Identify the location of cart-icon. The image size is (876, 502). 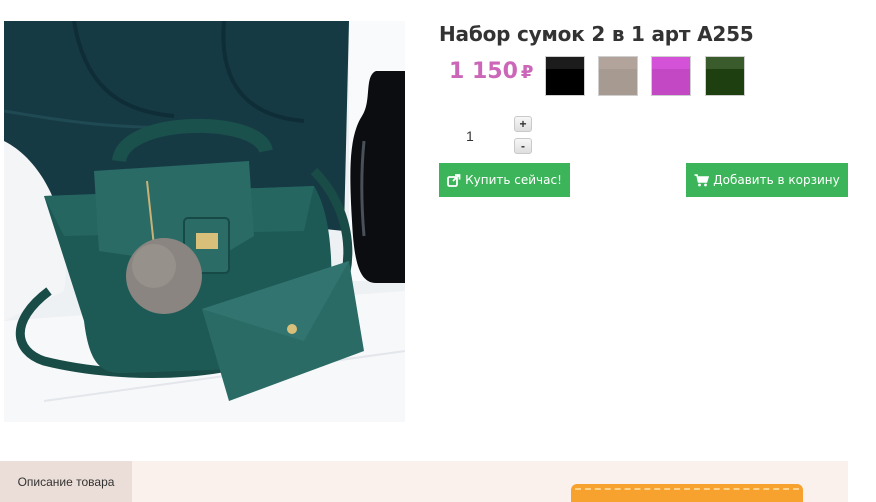
(702, 179).